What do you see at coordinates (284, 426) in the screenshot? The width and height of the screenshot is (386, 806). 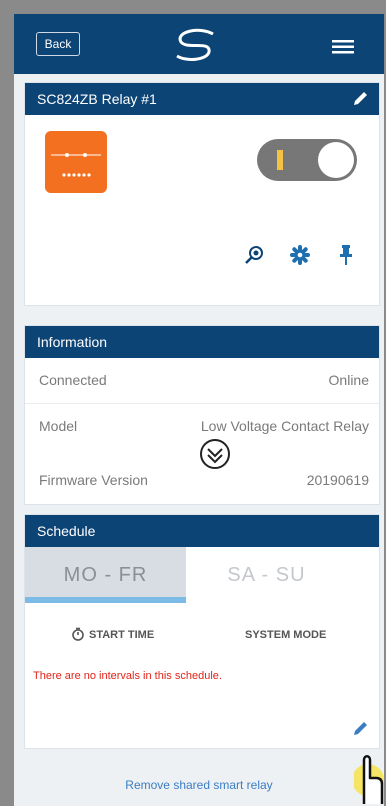 I see `info-value: Low Voltage Contact Relay` at bounding box center [284, 426].